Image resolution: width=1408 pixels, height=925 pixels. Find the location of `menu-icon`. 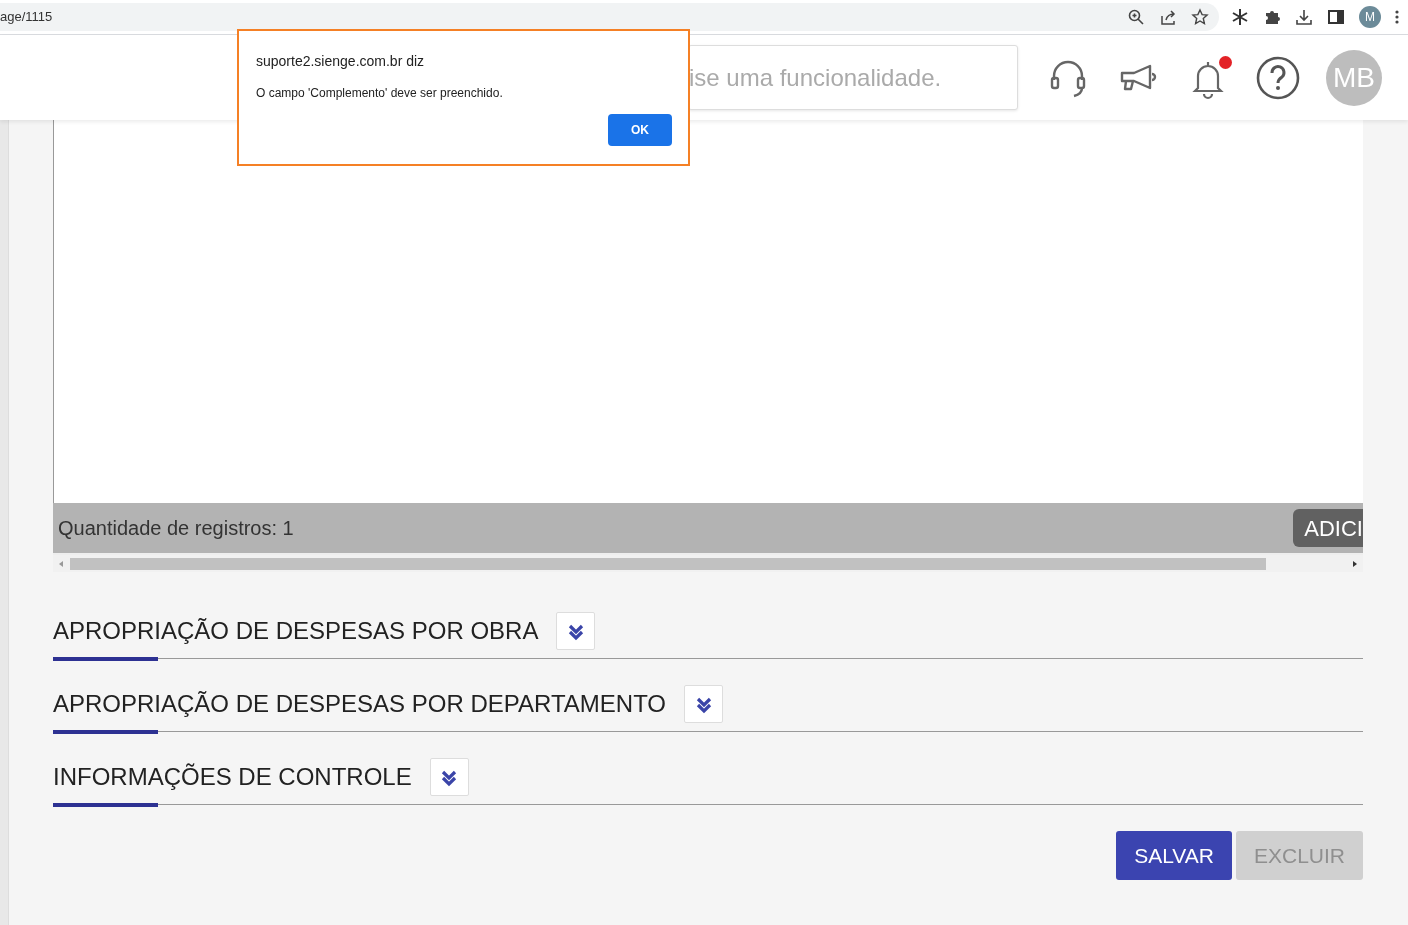

menu-icon is located at coordinates (1397, 17).